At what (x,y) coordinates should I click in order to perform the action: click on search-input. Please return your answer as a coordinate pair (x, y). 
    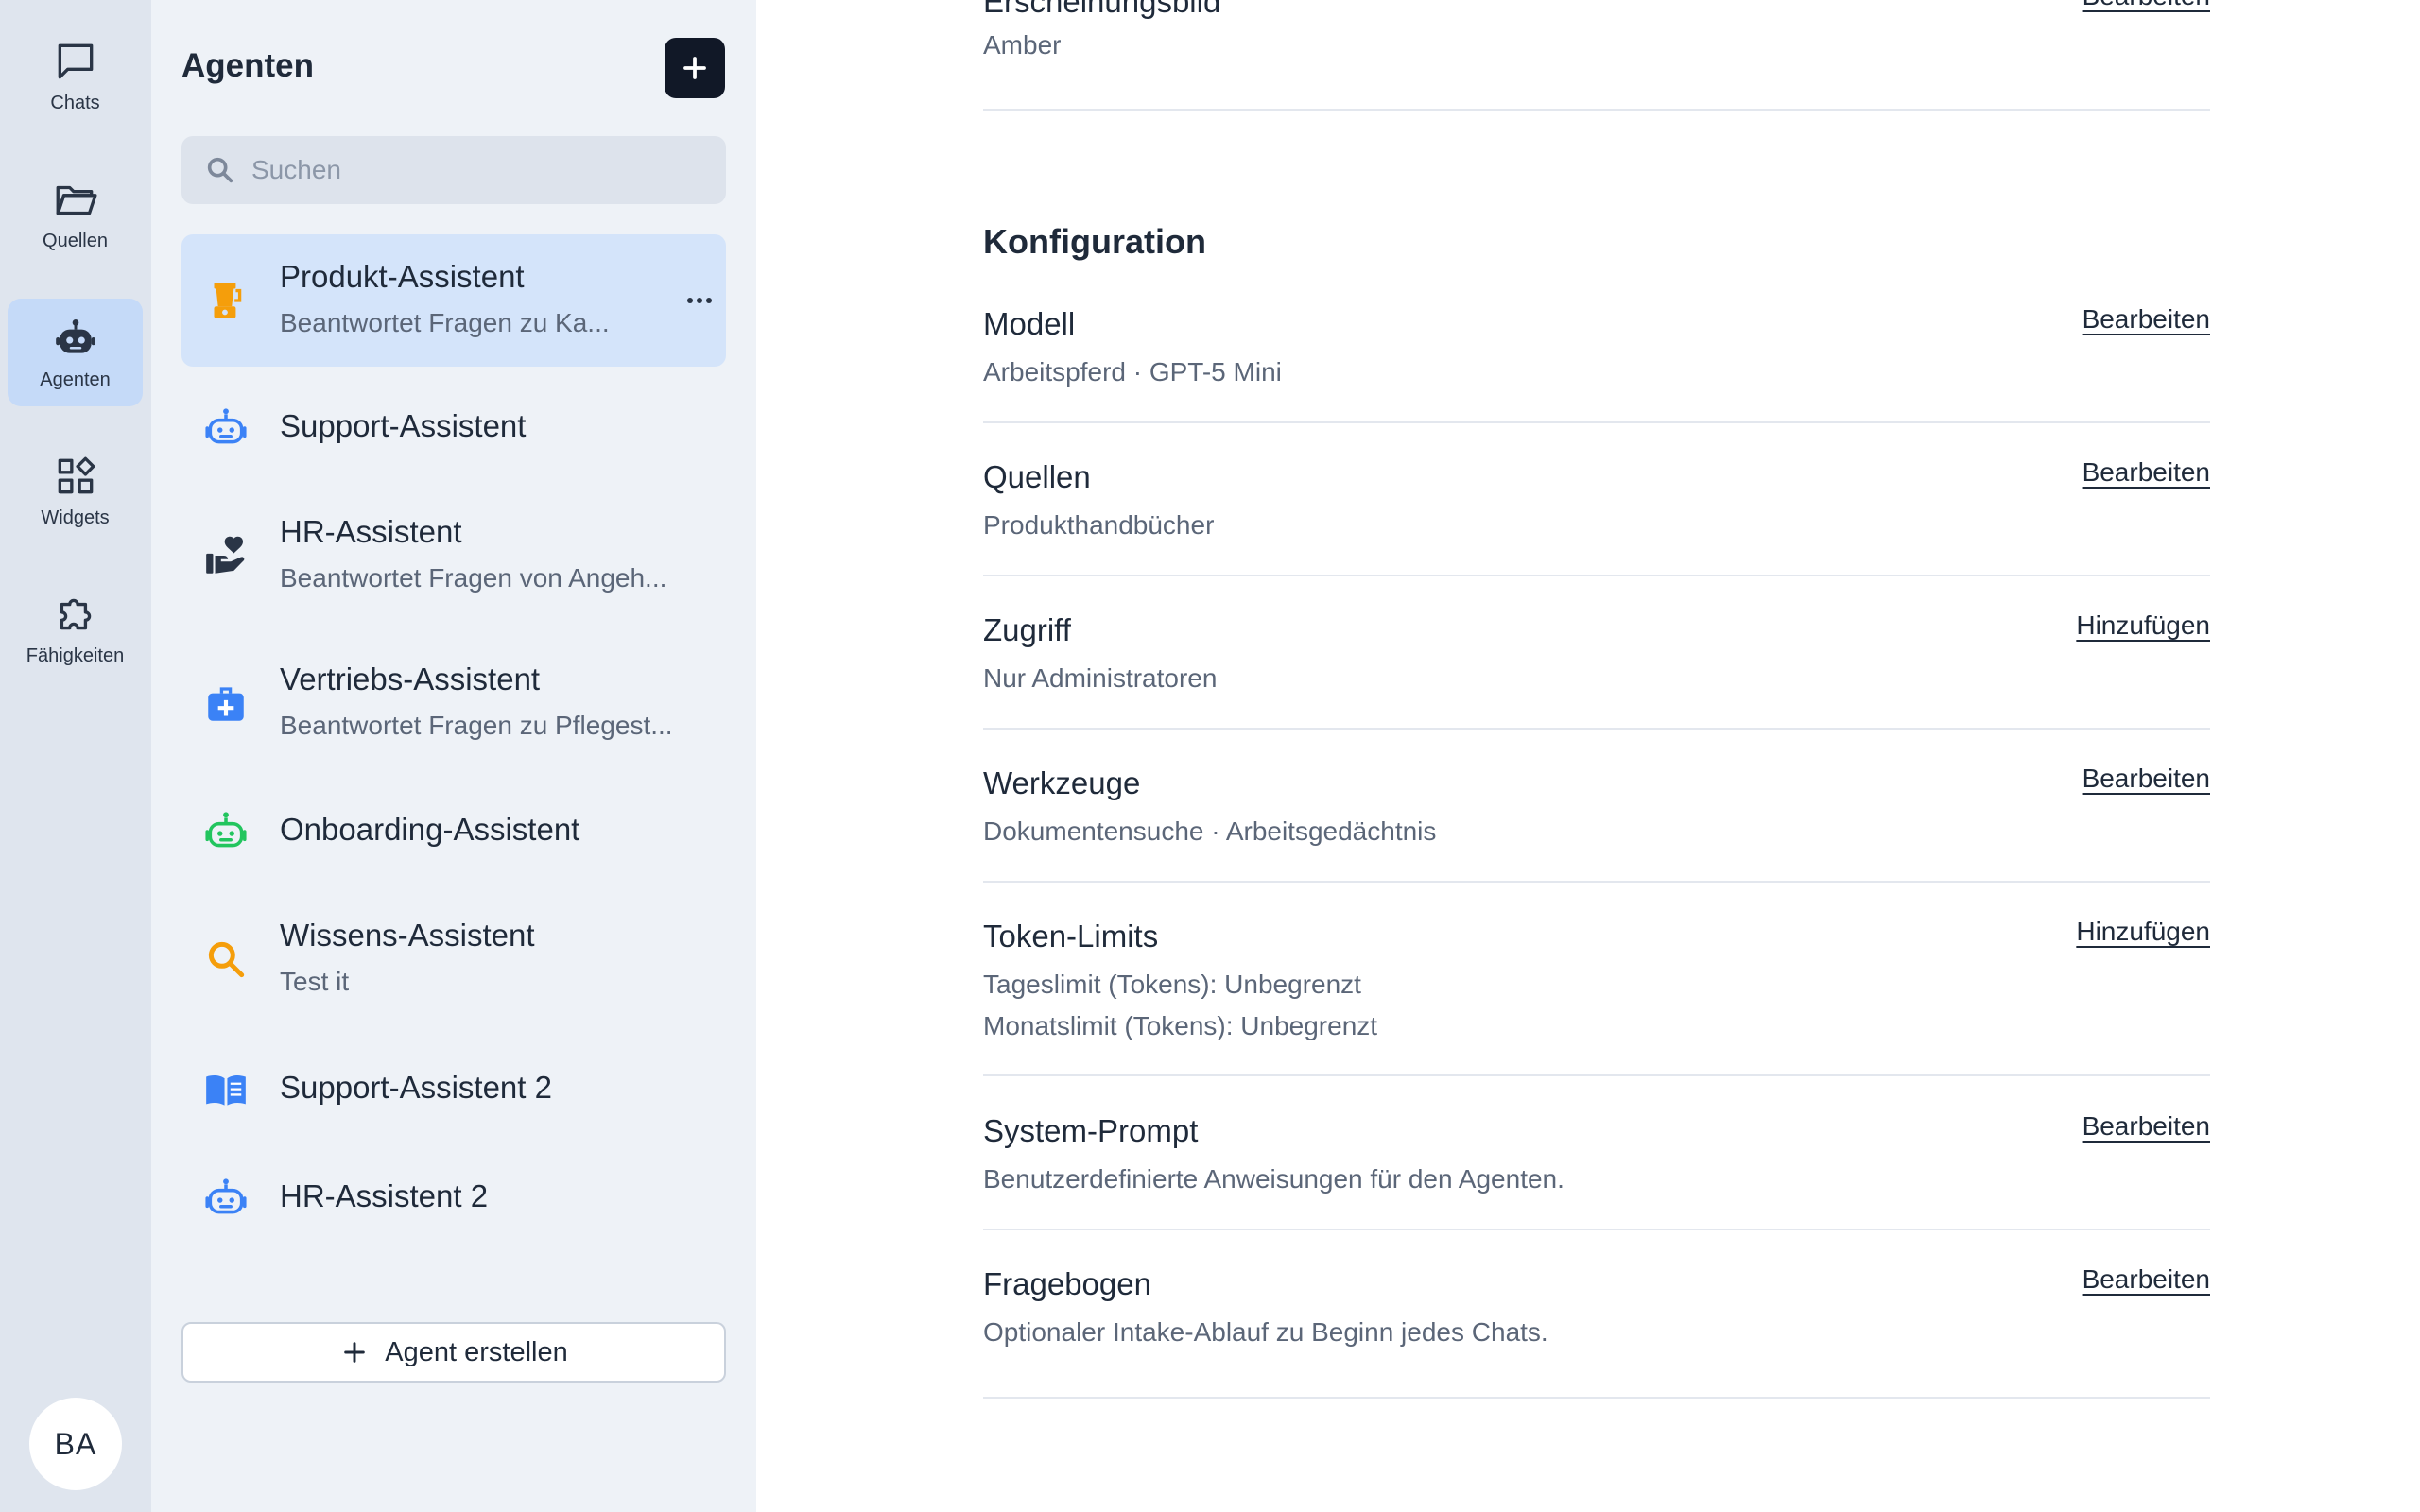
    Looking at the image, I should click on (478, 170).